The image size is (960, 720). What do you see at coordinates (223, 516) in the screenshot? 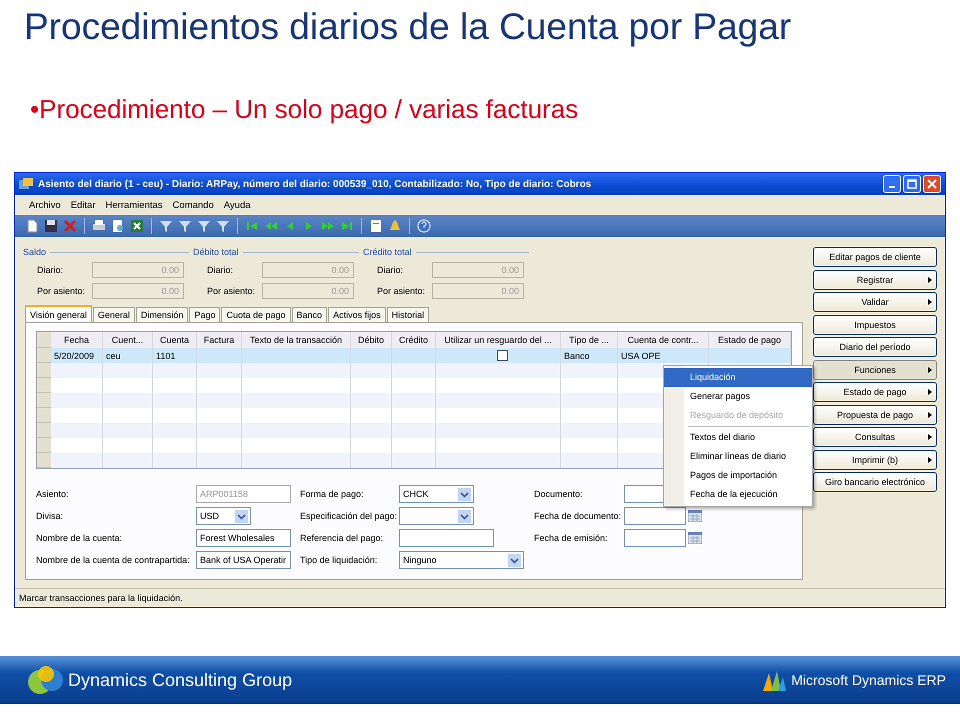
I see `dropdown: USD` at bounding box center [223, 516].